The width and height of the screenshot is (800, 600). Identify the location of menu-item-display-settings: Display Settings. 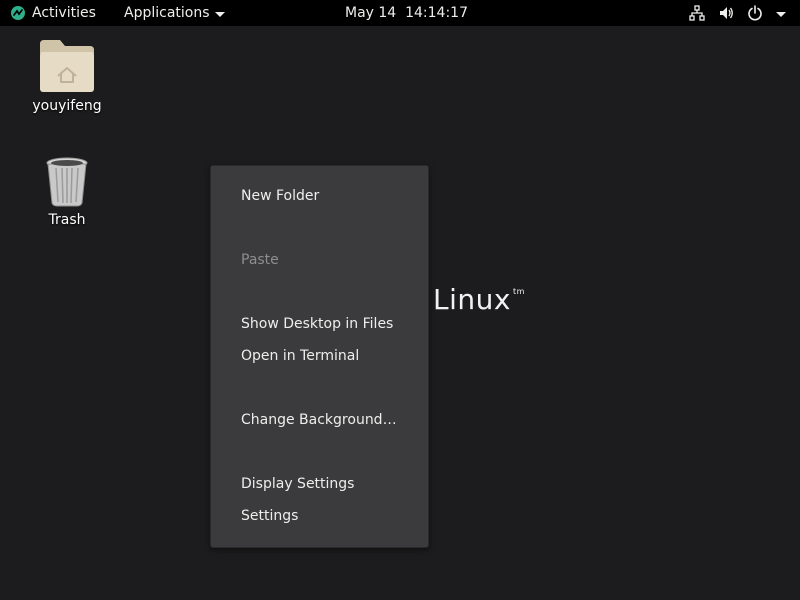
(297, 484).